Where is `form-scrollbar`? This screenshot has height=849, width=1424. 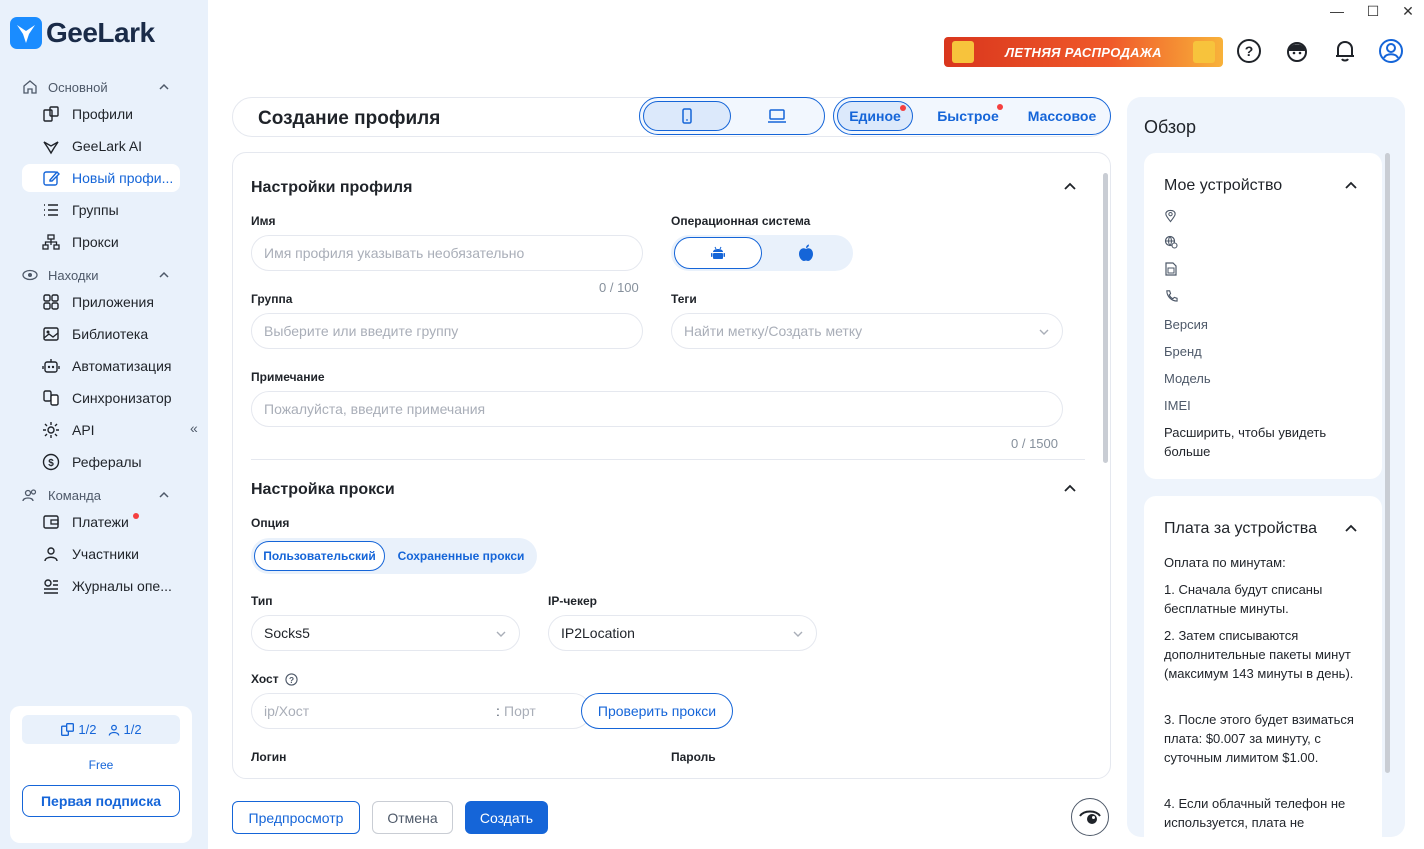
form-scrollbar is located at coordinates (1105, 318).